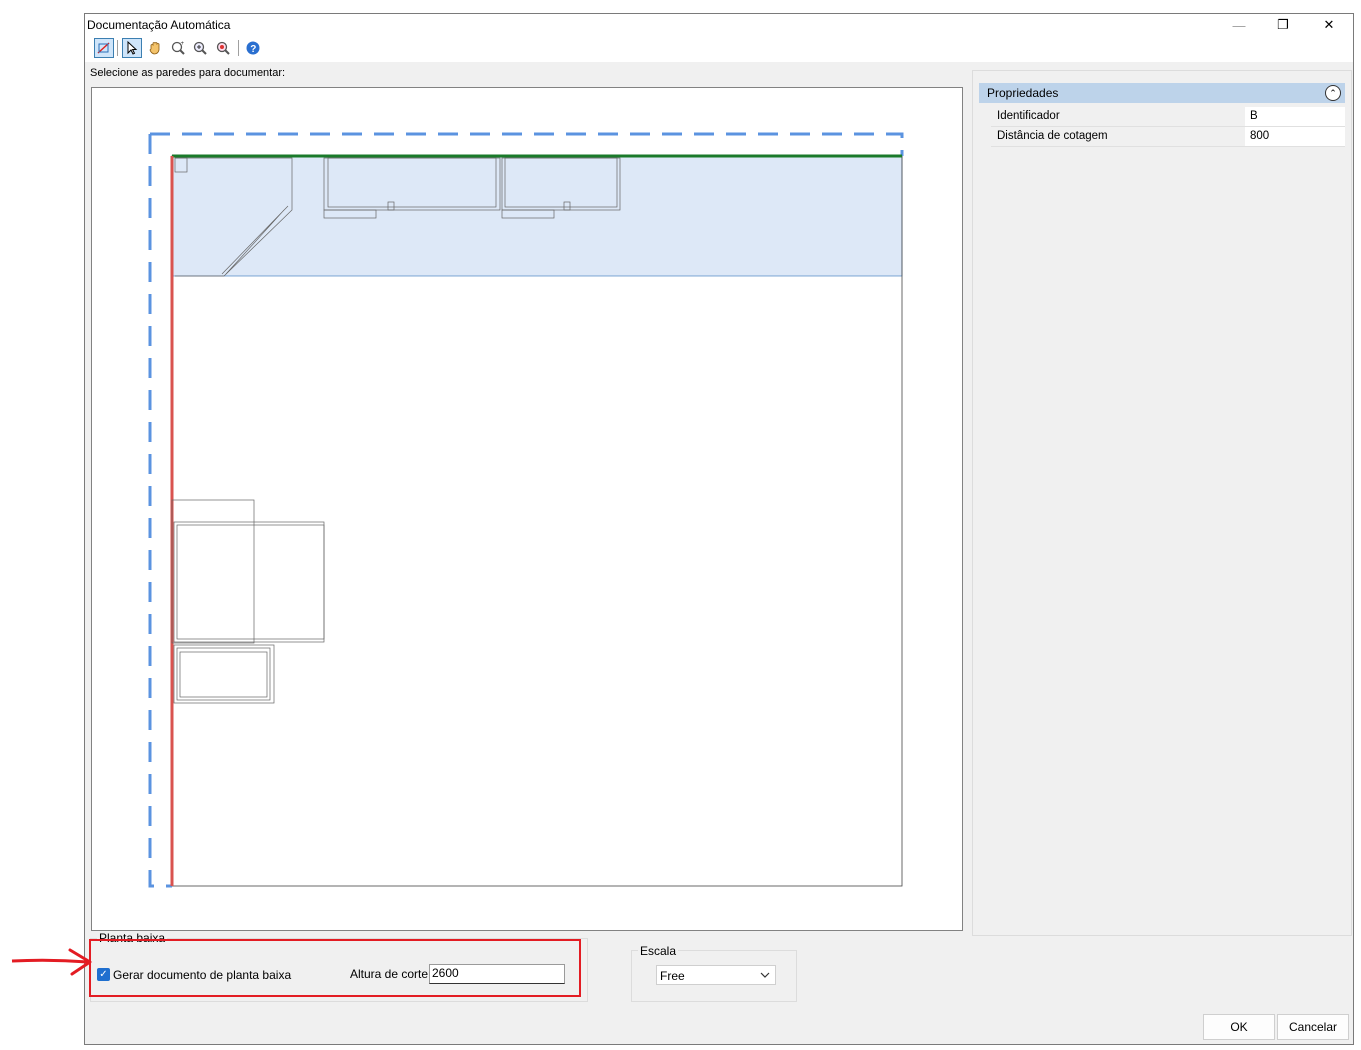 This screenshot has height=1050, width=1361. What do you see at coordinates (719, 49) in the screenshot?
I see `toolbar: + ?` at bounding box center [719, 49].